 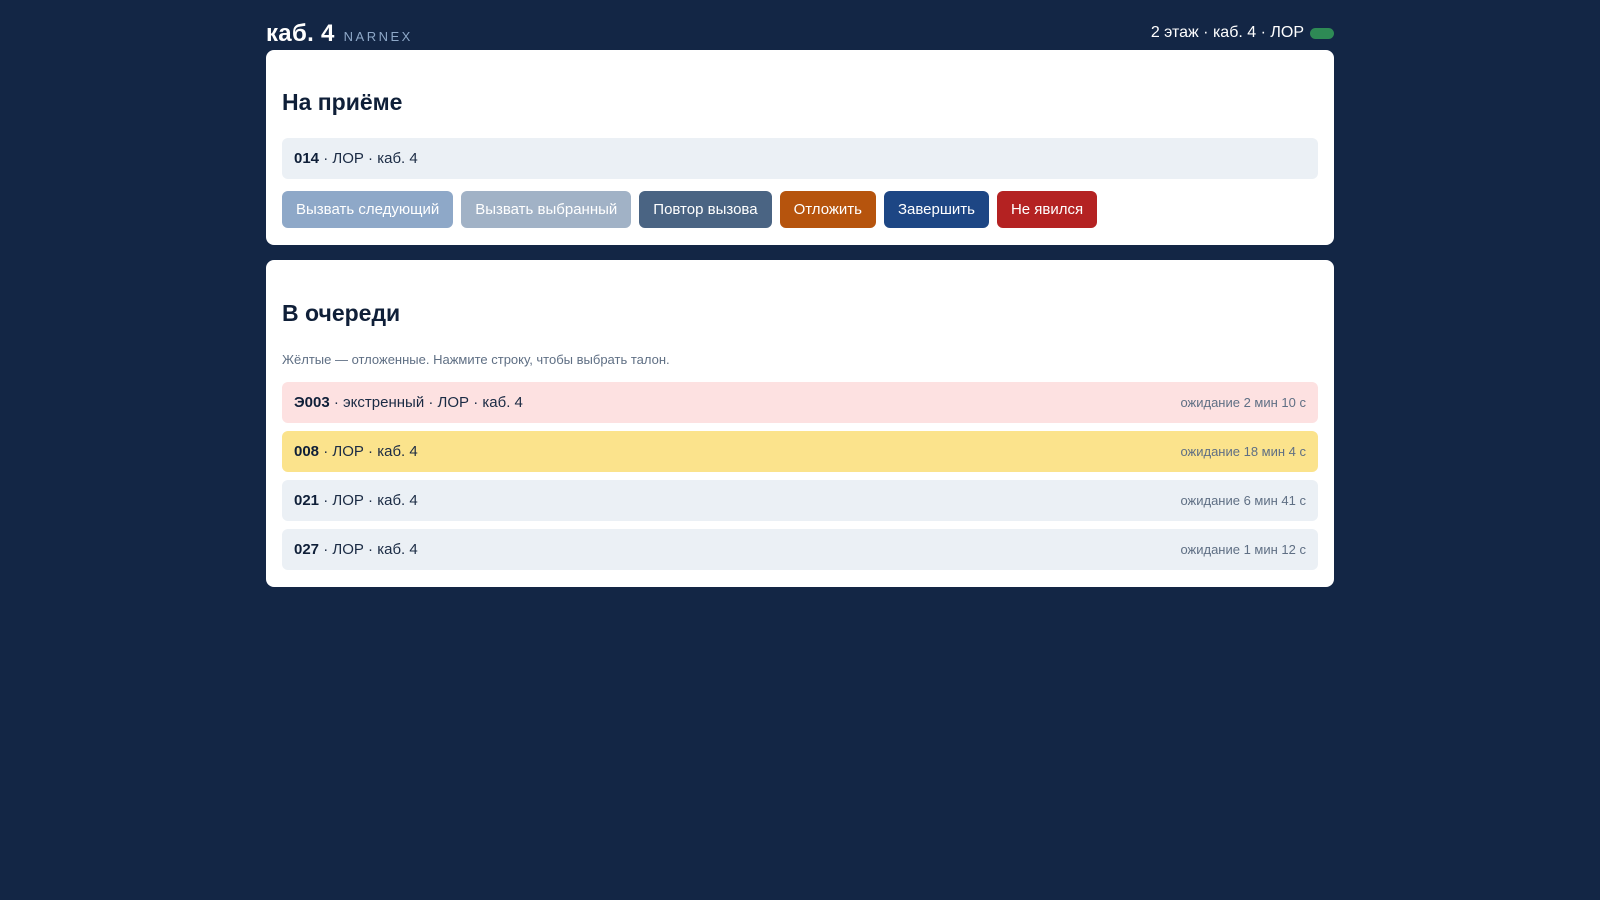 What do you see at coordinates (307, 158) in the screenshot?
I see `current-ticket-number: 014` at bounding box center [307, 158].